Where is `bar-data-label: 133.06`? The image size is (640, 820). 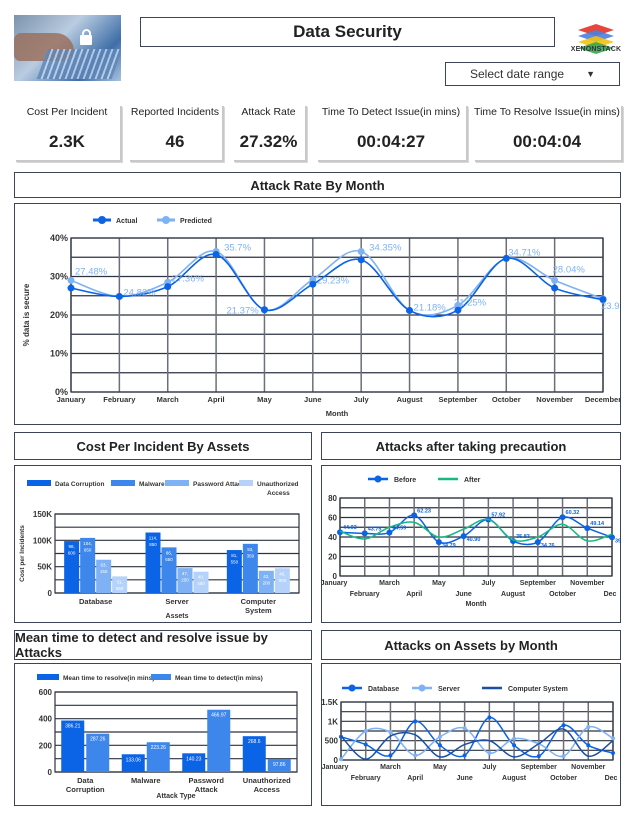 bar-data-label: 133.06 is located at coordinates (134, 760).